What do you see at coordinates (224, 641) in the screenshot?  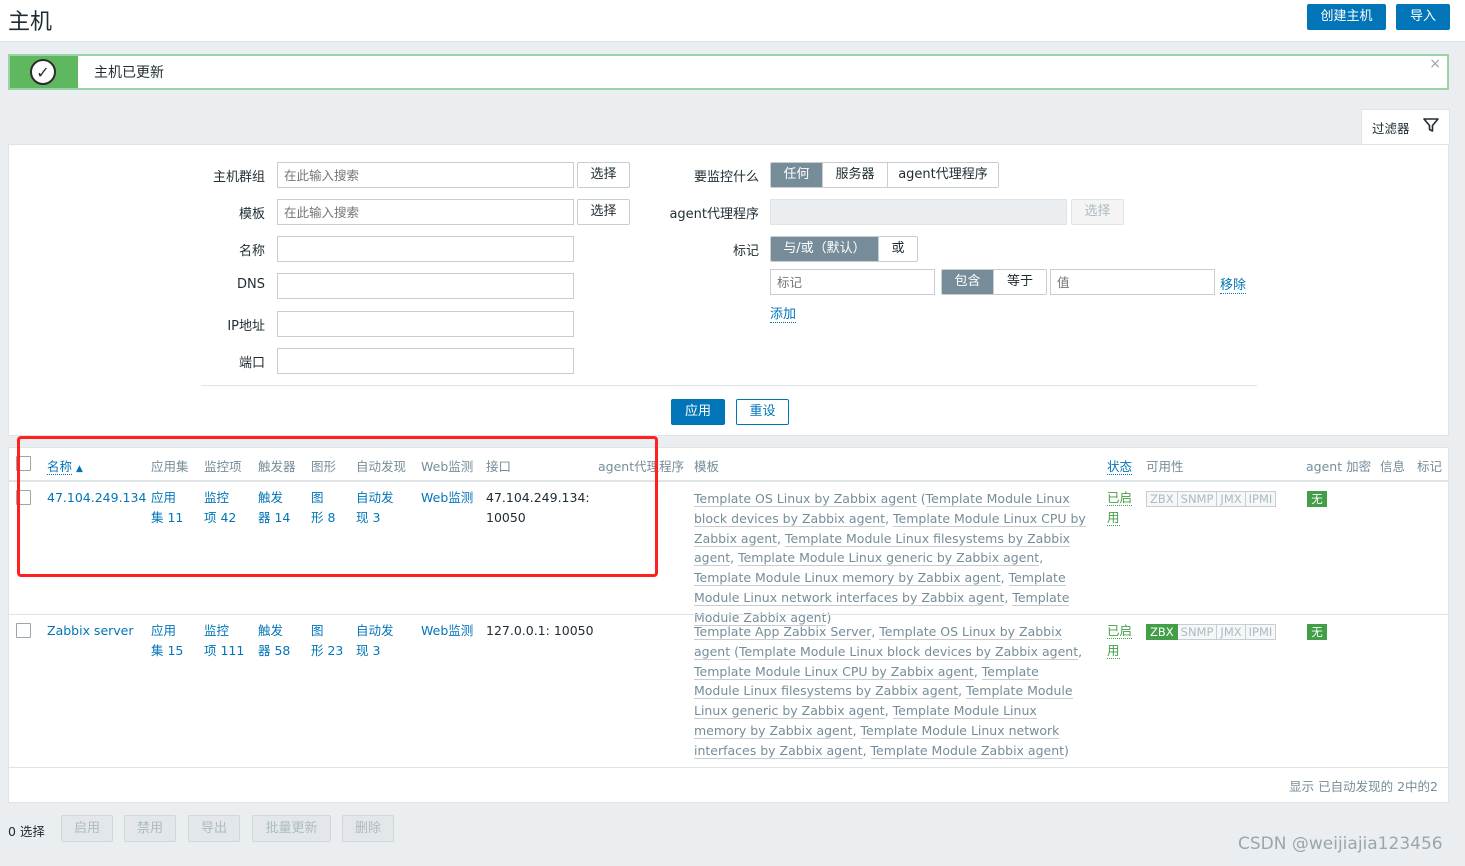 I see `items-link: 监控项 111` at bounding box center [224, 641].